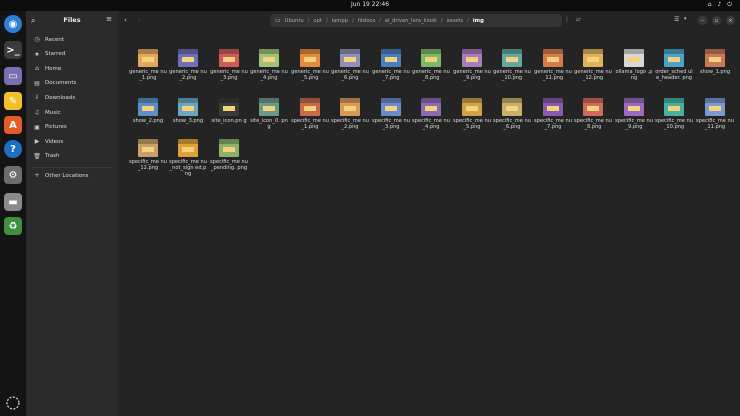 The width and height of the screenshot is (740, 416). I want to click on file-item: site_icon.pn g, so click(229, 111).